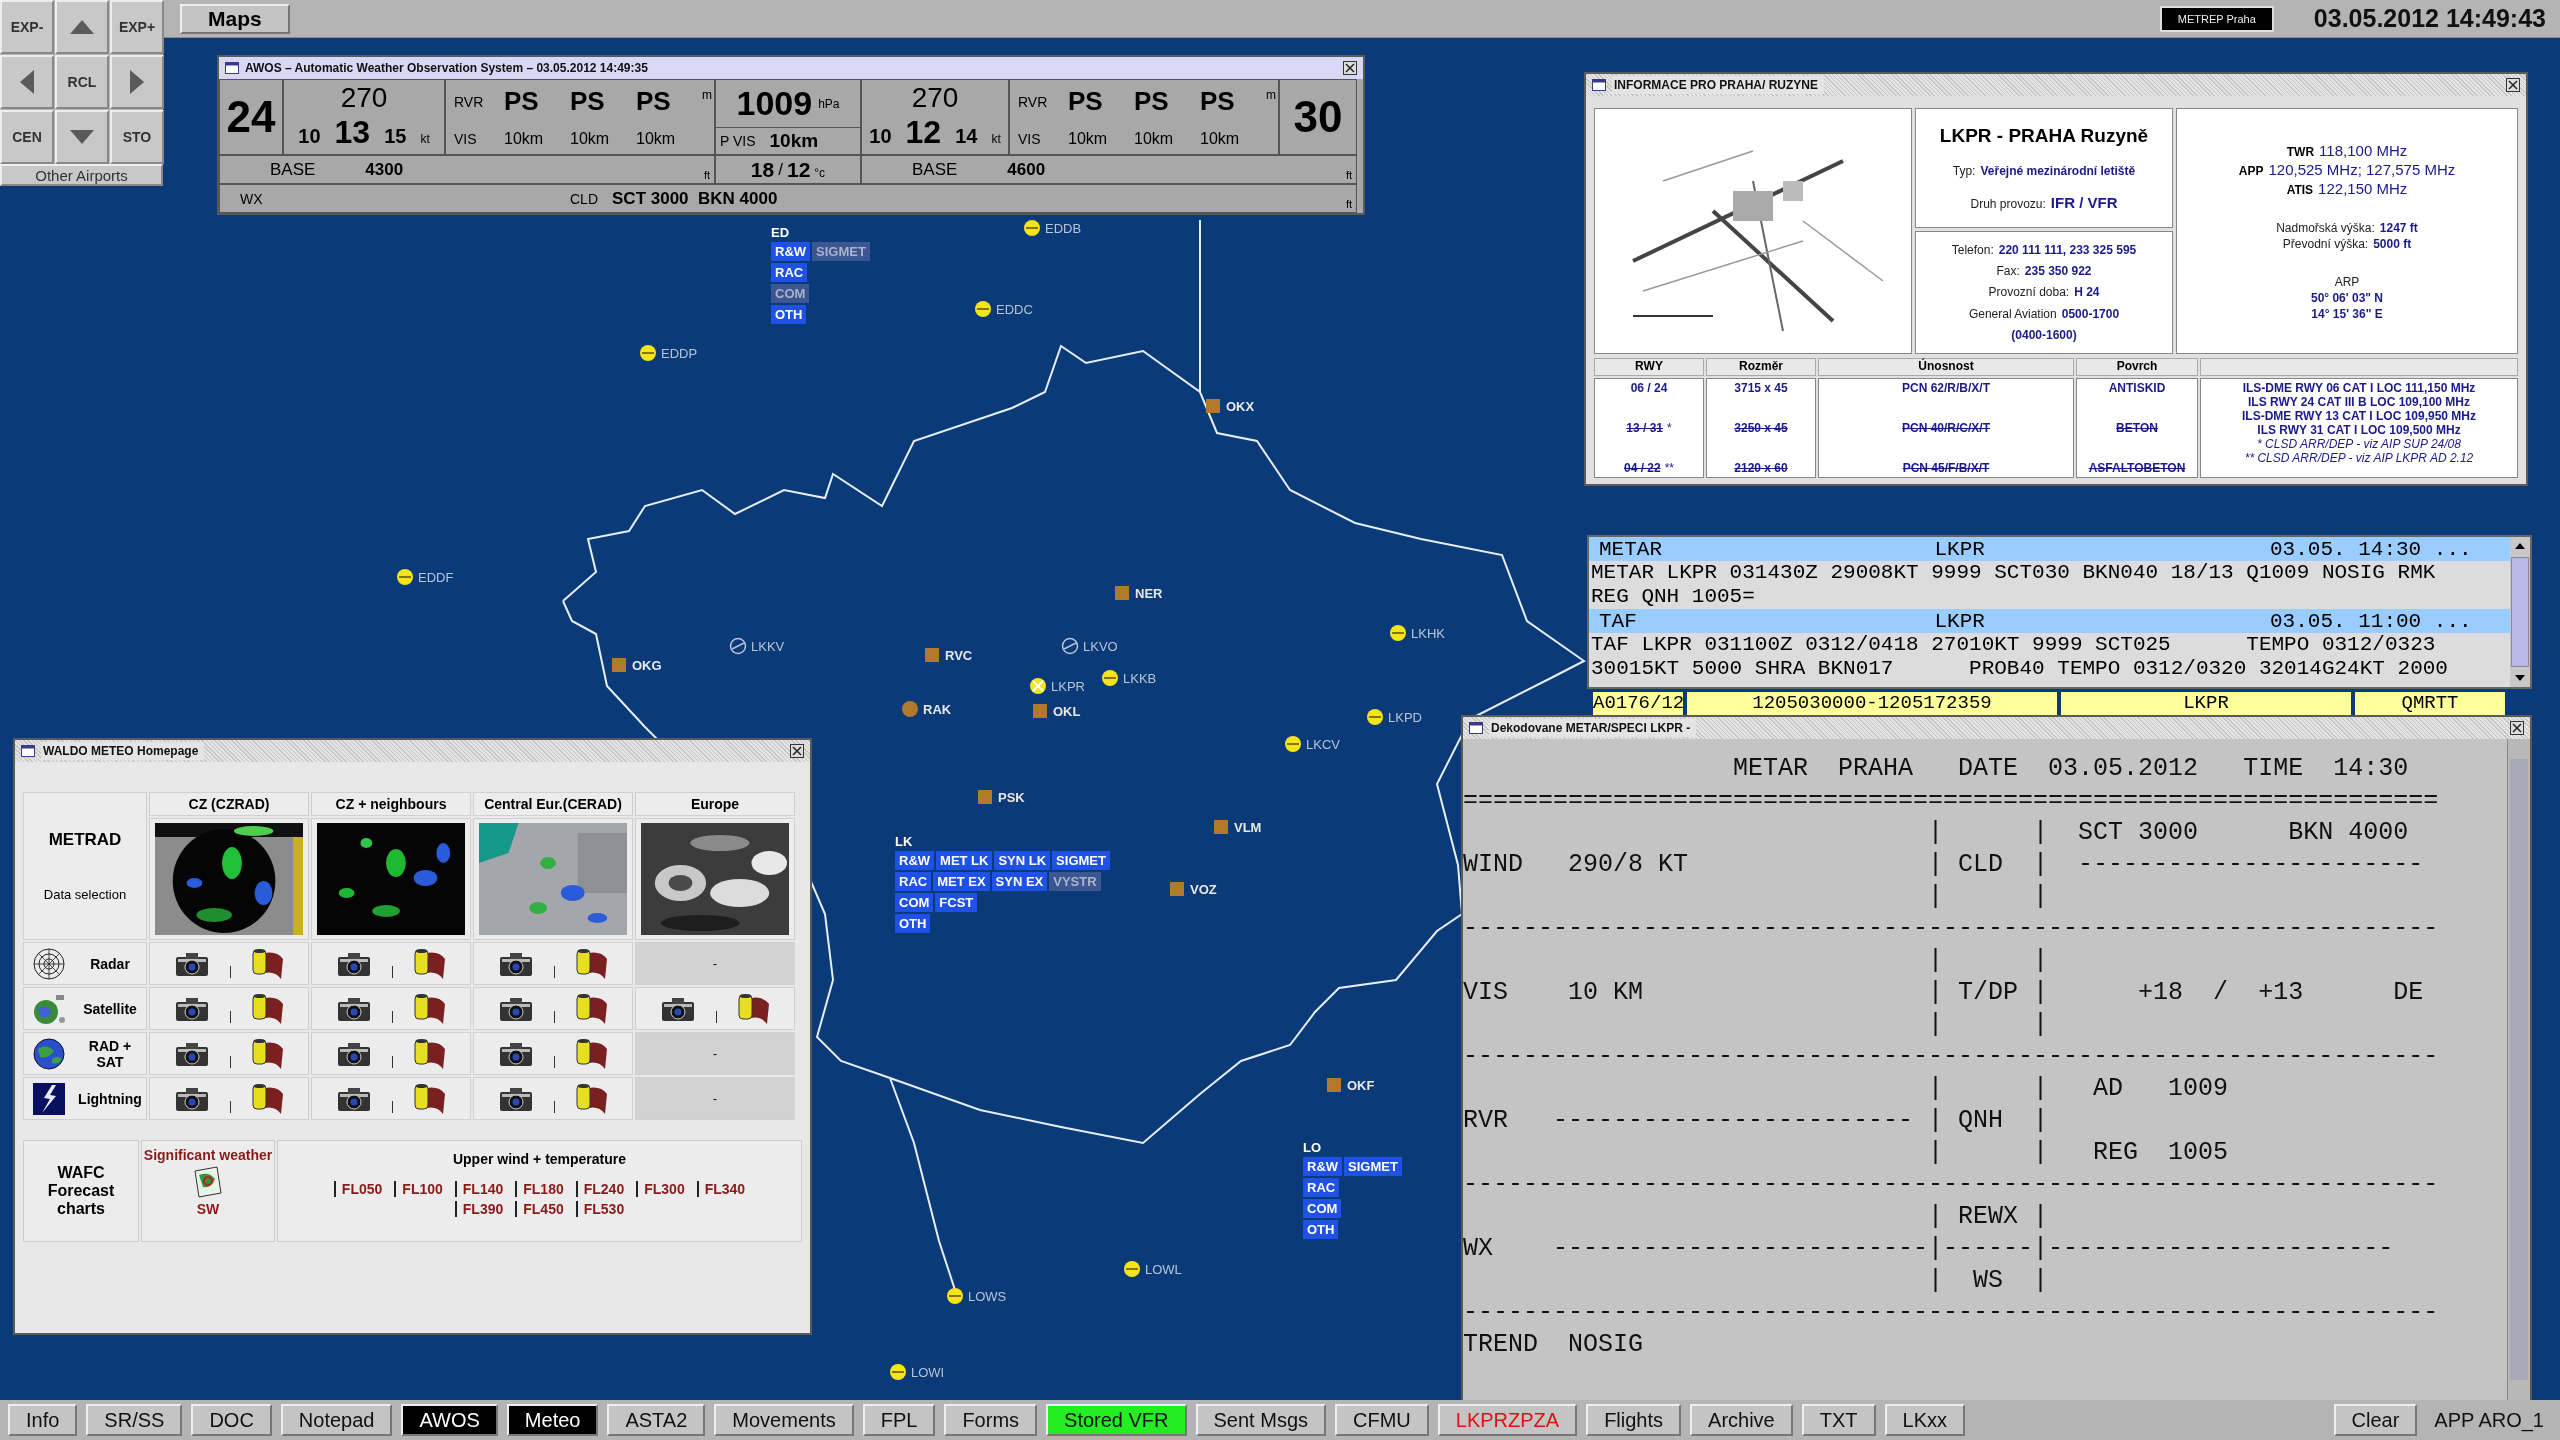 The width and height of the screenshot is (2560, 1440). What do you see at coordinates (81, 175) in the screenshot?
I see `other-airports-button: Other Airports` at bounding box center [81, 175].